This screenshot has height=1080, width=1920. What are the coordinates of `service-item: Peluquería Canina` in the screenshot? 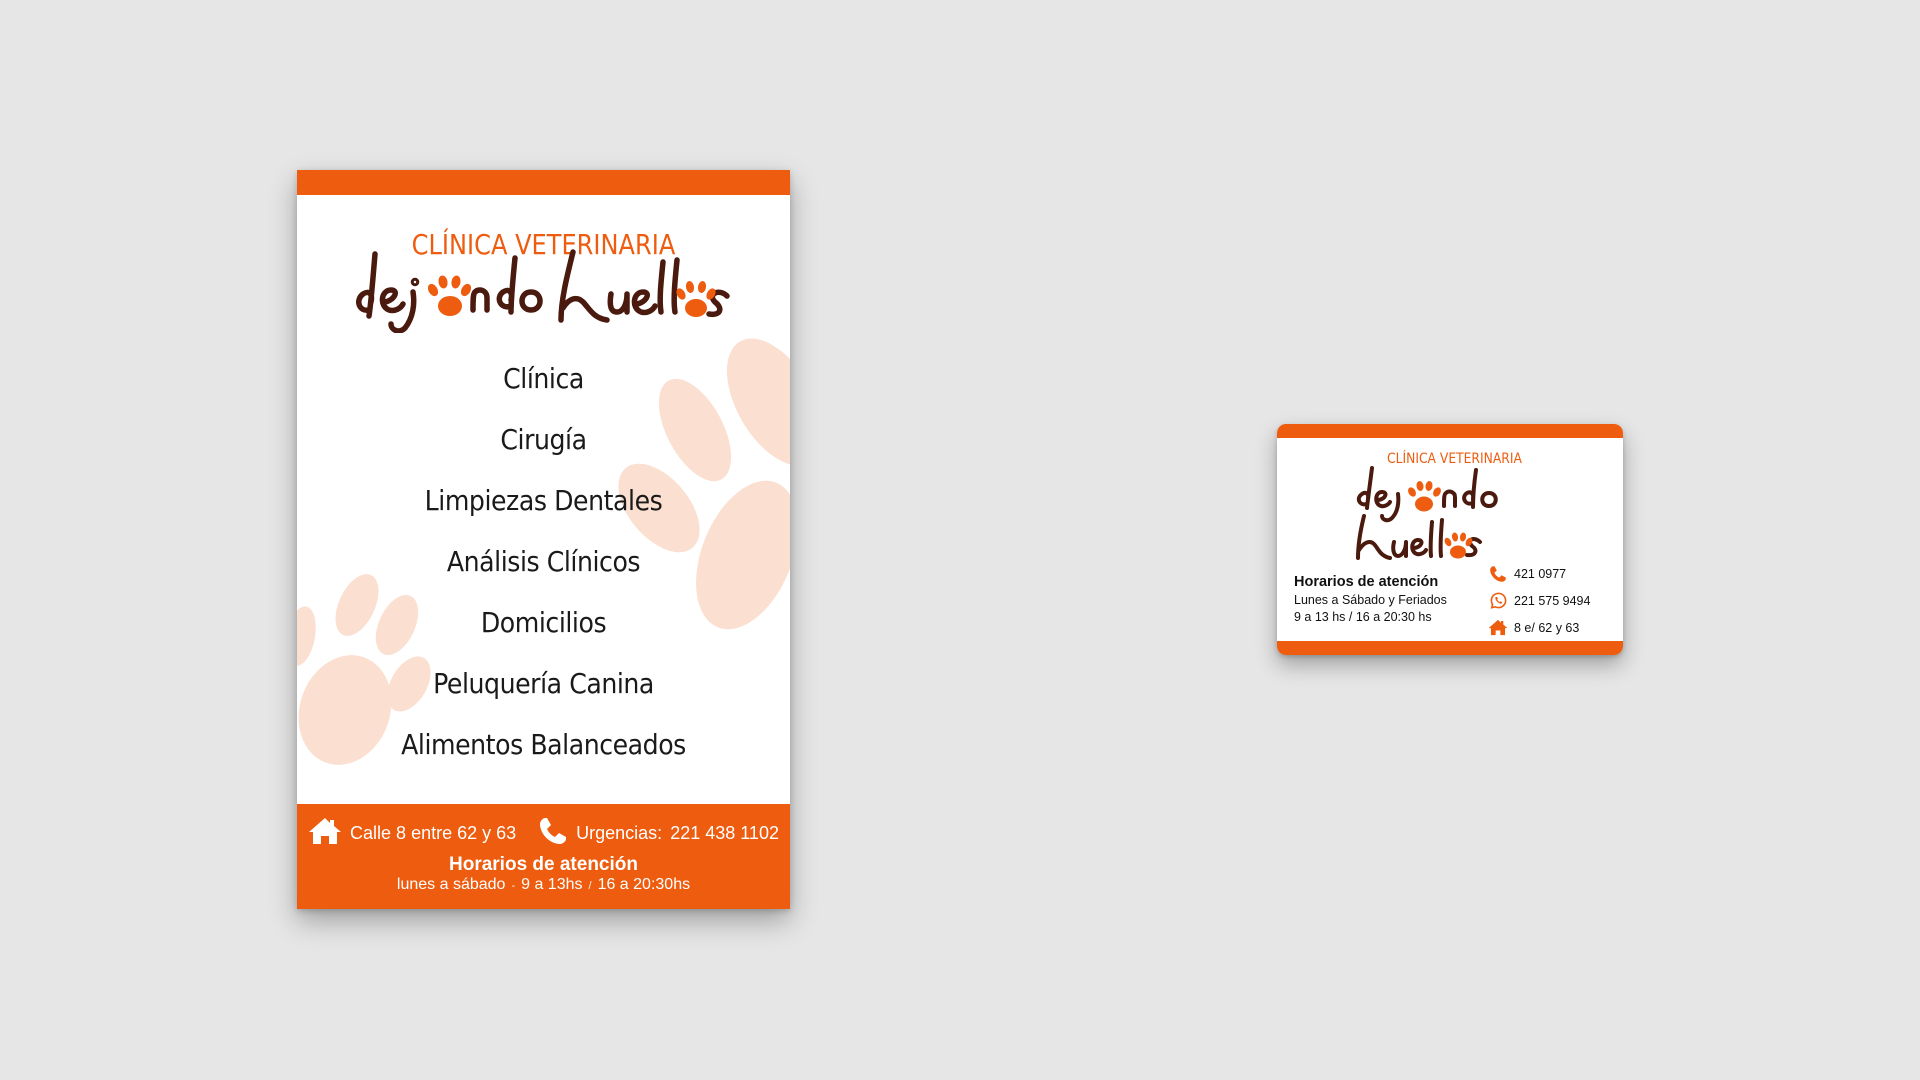 It's located at (543, 683).